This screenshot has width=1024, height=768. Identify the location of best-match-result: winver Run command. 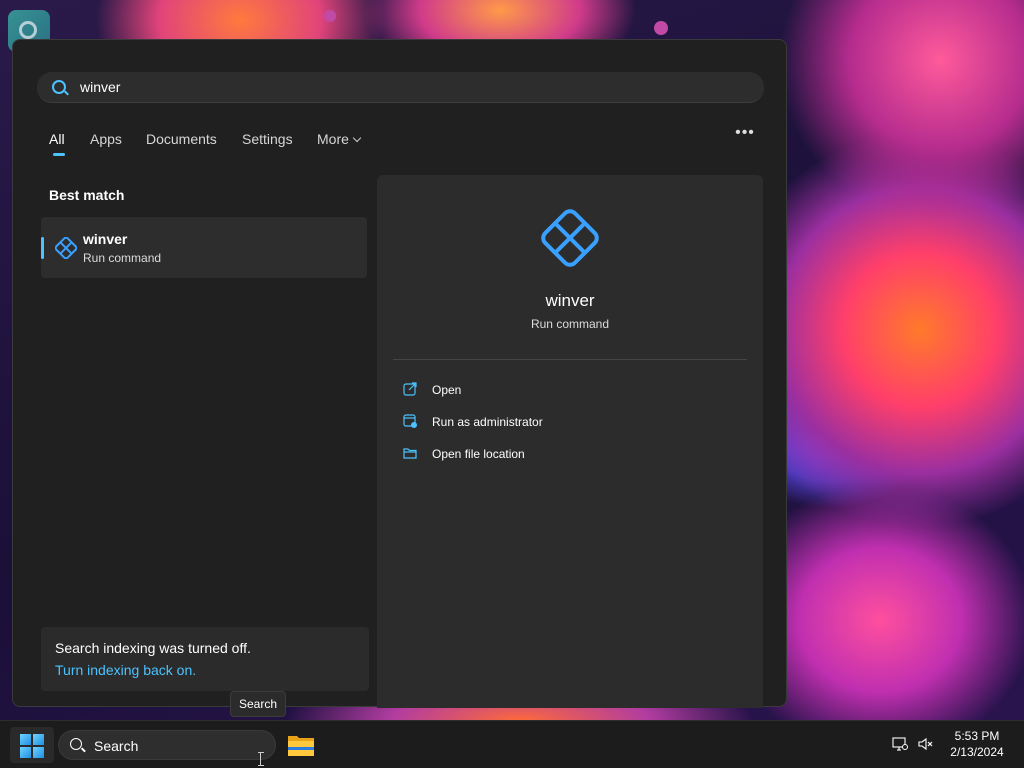
(204, 247).